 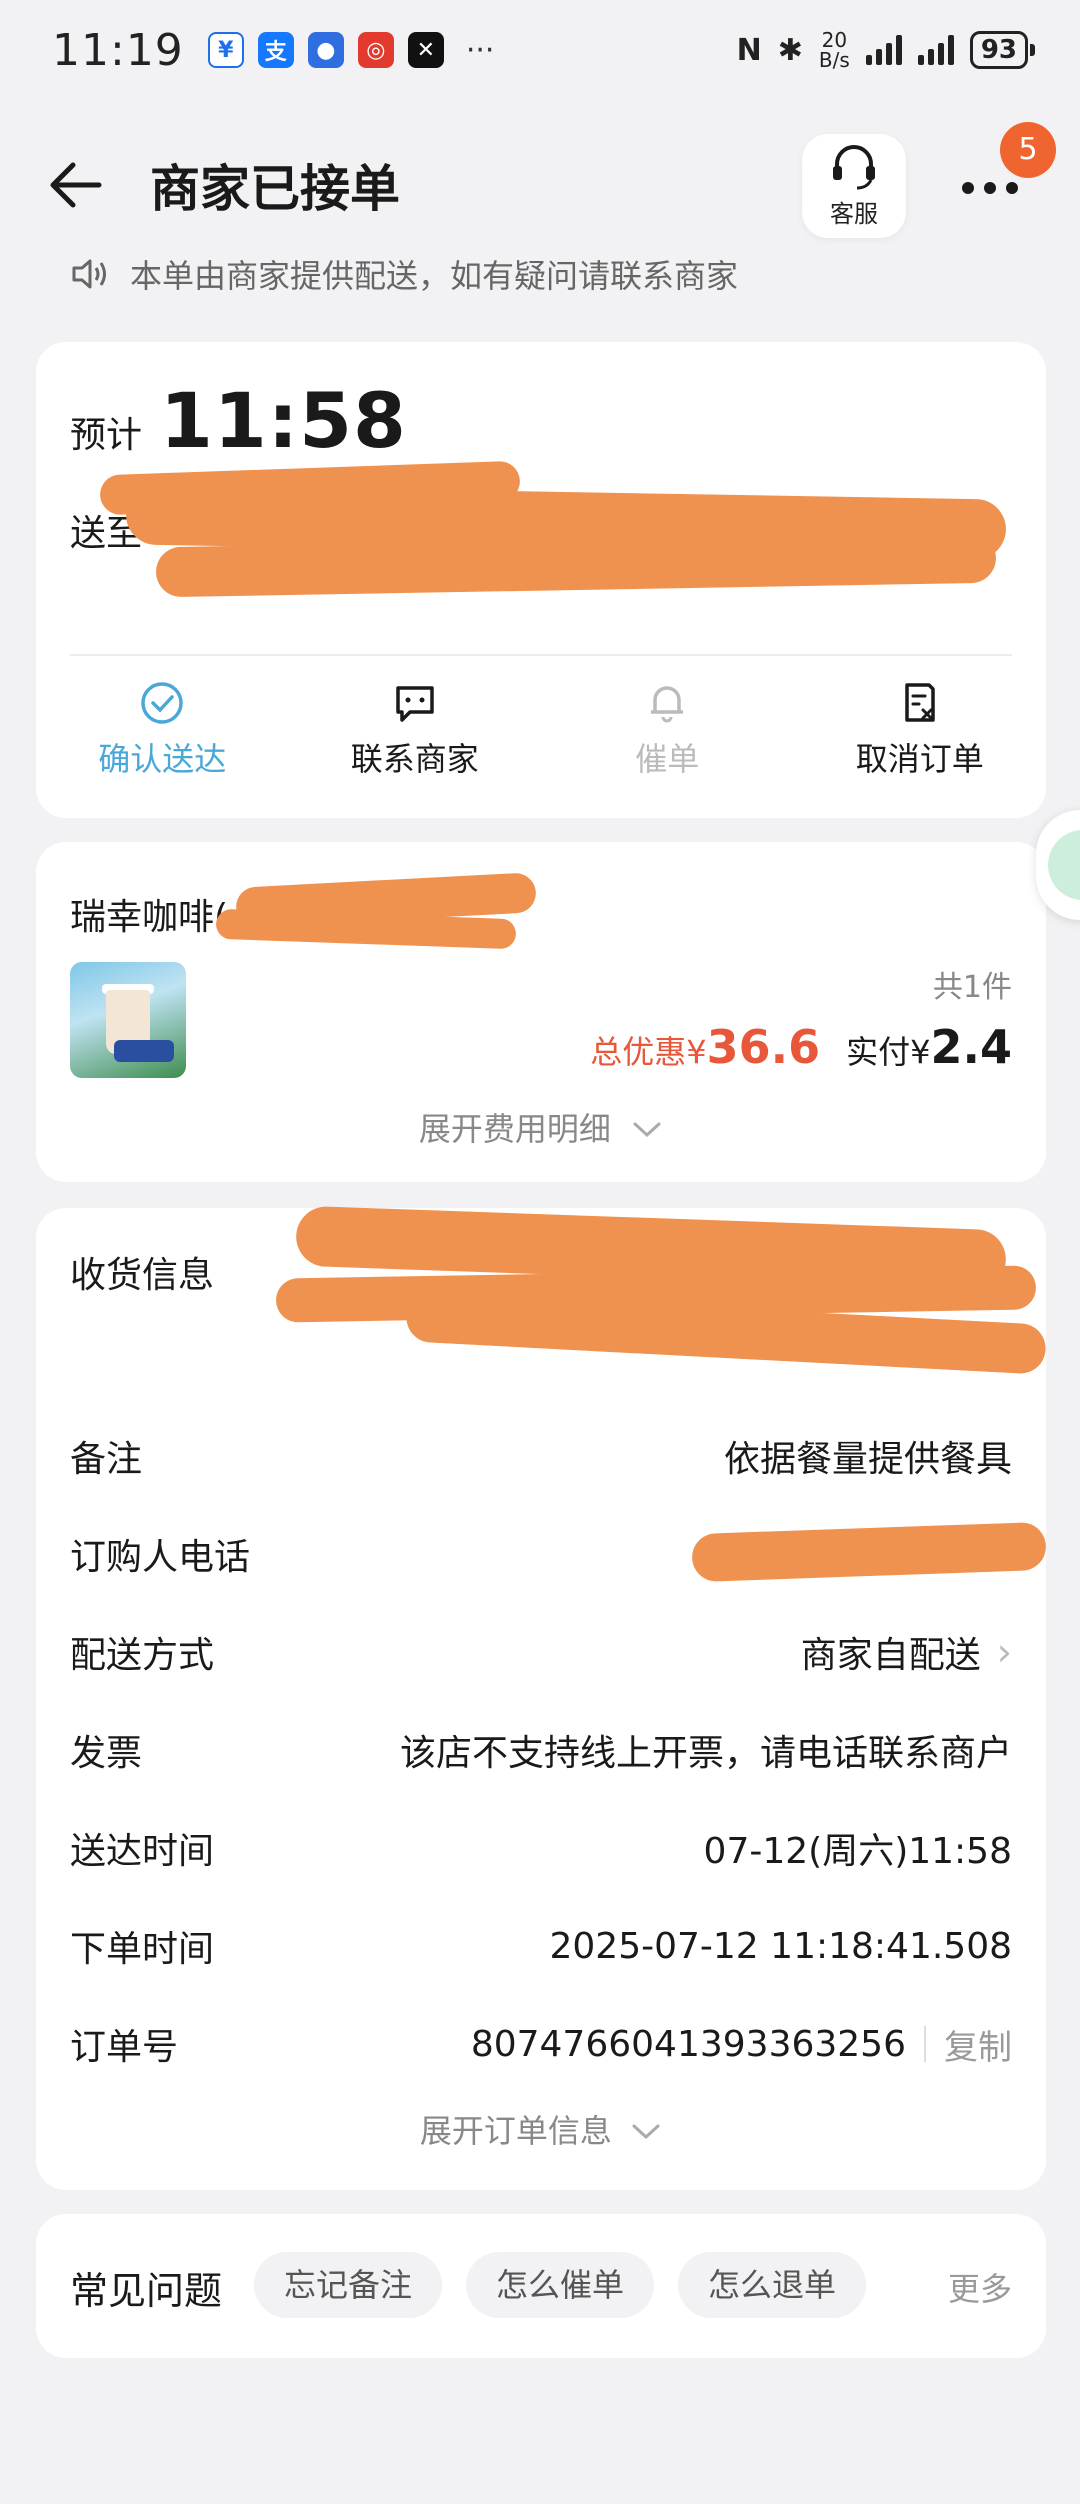 I want to click on cancel-order-label: 取消订单, so click(x=919, y=759).